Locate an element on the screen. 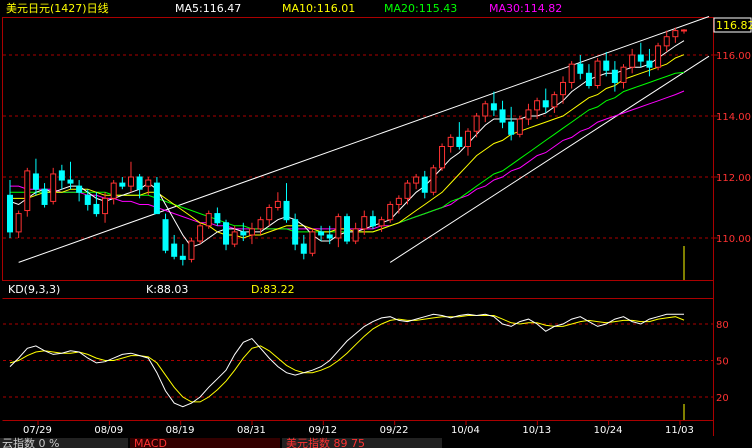  date-tick-label: 08/31 is located at coordinates (251, 430).